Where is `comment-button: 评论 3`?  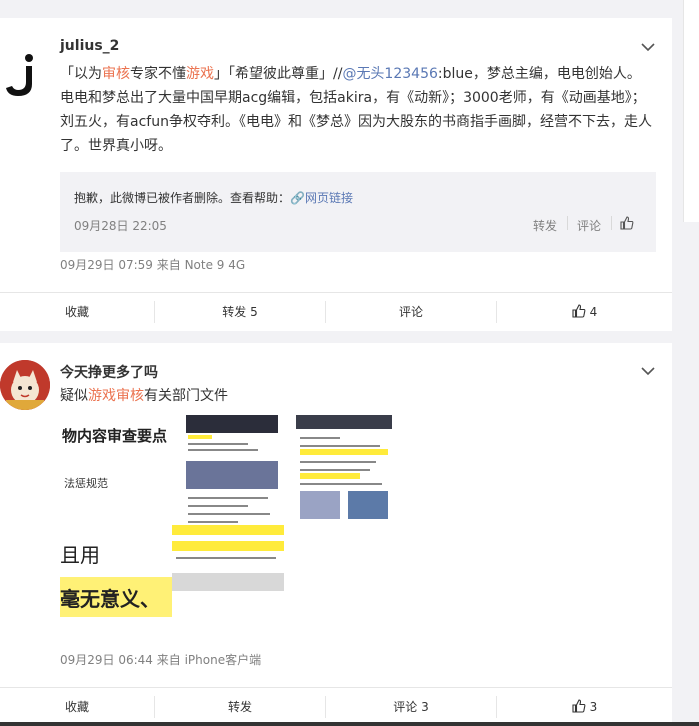 comment-button: 评论 3 is located at coordinates (411, 707).